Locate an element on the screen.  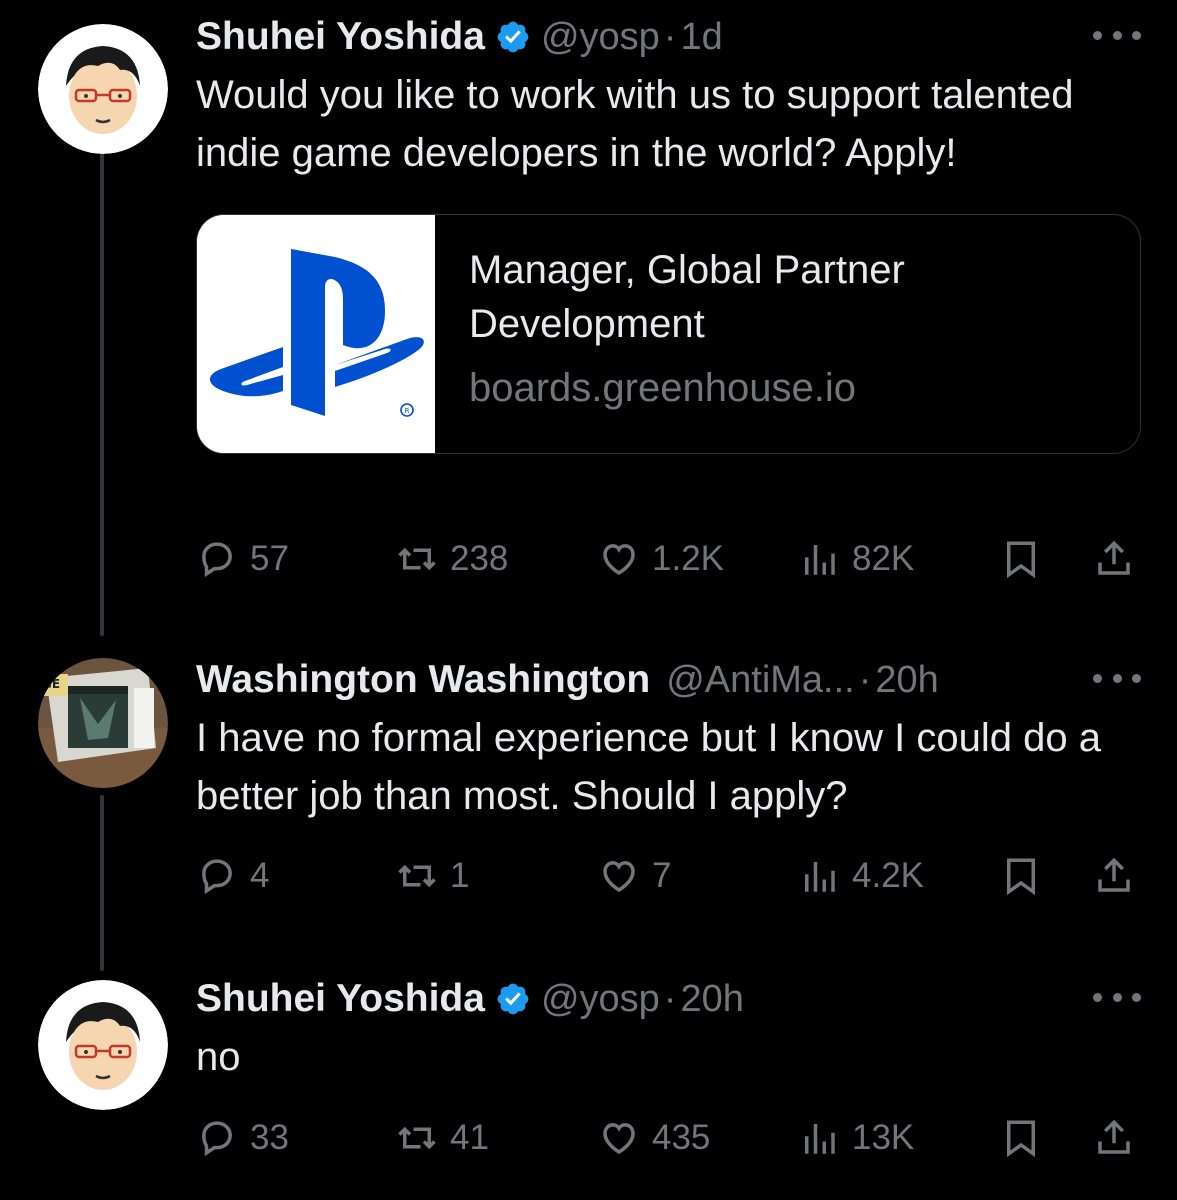
repost-button: 238 is located at coordinates (452, 559).